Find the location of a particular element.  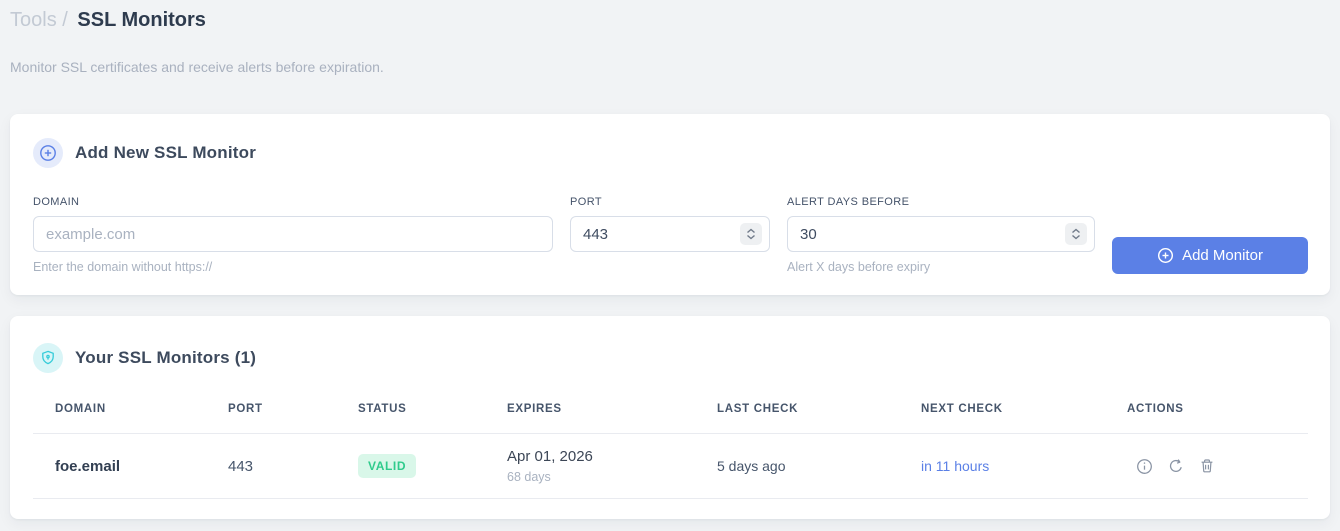

port-input-wrap is located at coordinates (670, 234).